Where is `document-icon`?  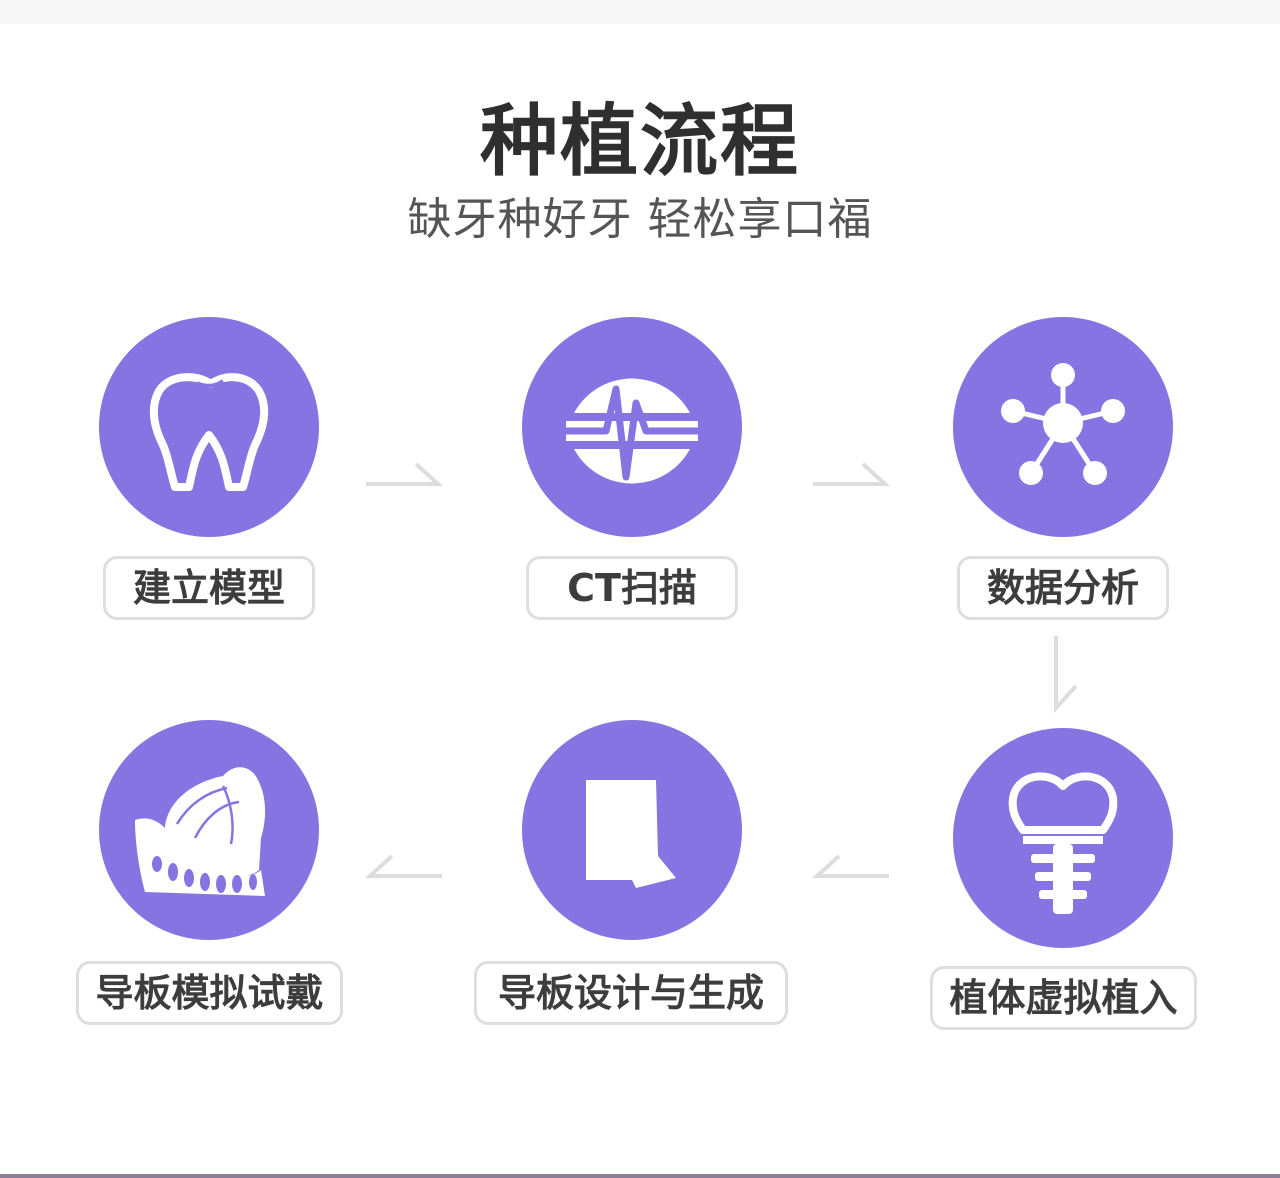
document-icon is located at coordinates (631, 834).